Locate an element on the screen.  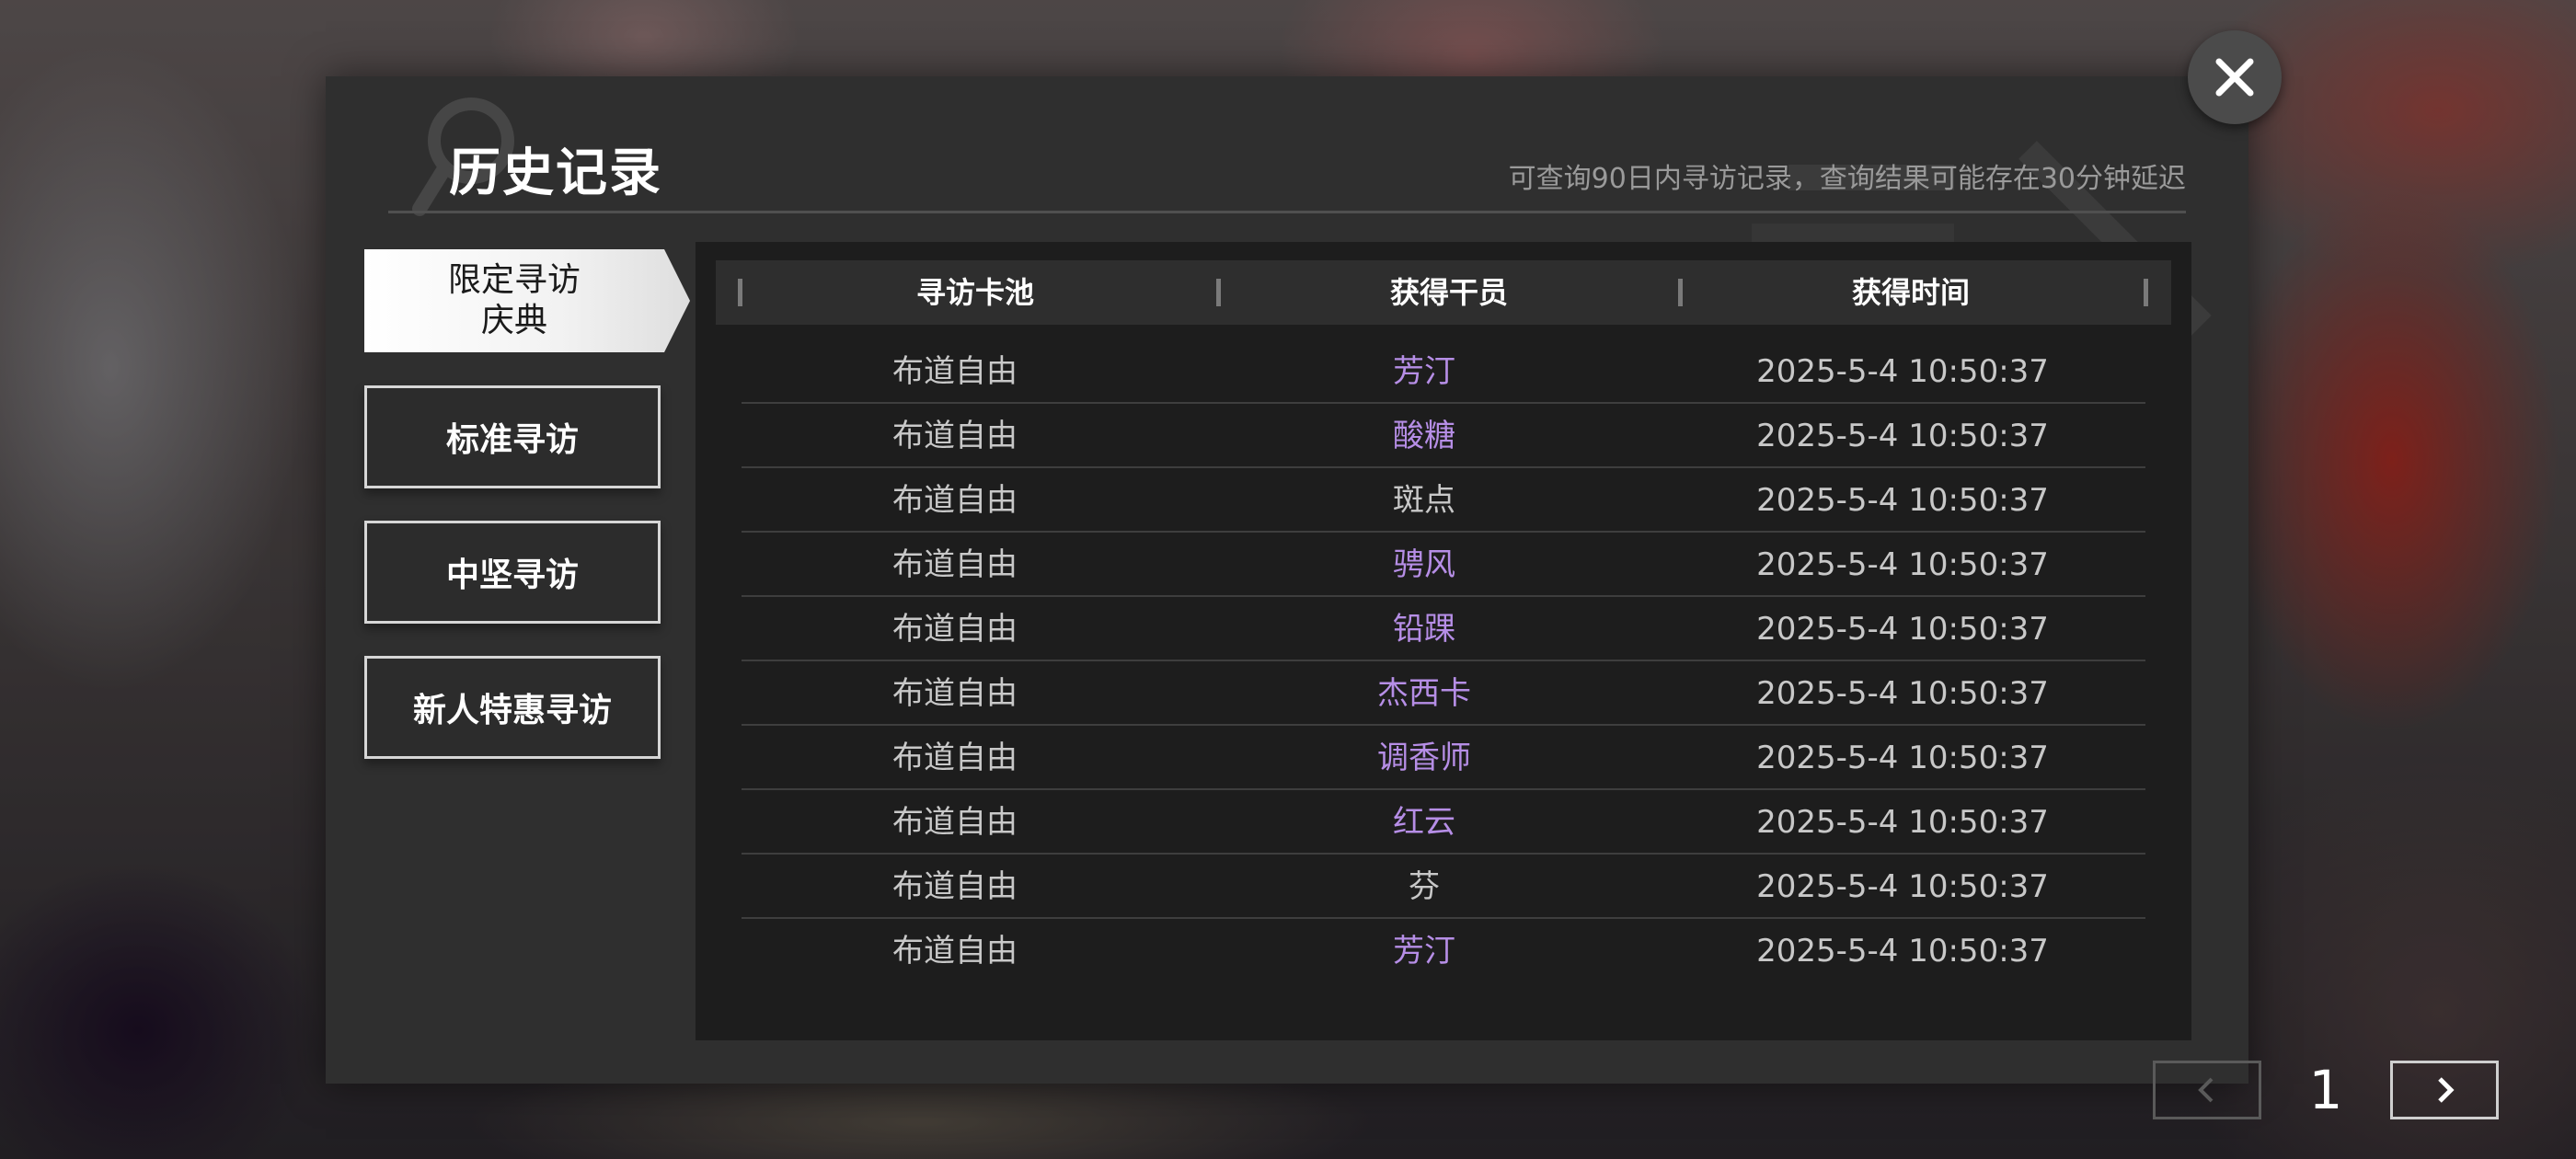
operator-cell: 斑点 is located at coordinates (1424, 500).